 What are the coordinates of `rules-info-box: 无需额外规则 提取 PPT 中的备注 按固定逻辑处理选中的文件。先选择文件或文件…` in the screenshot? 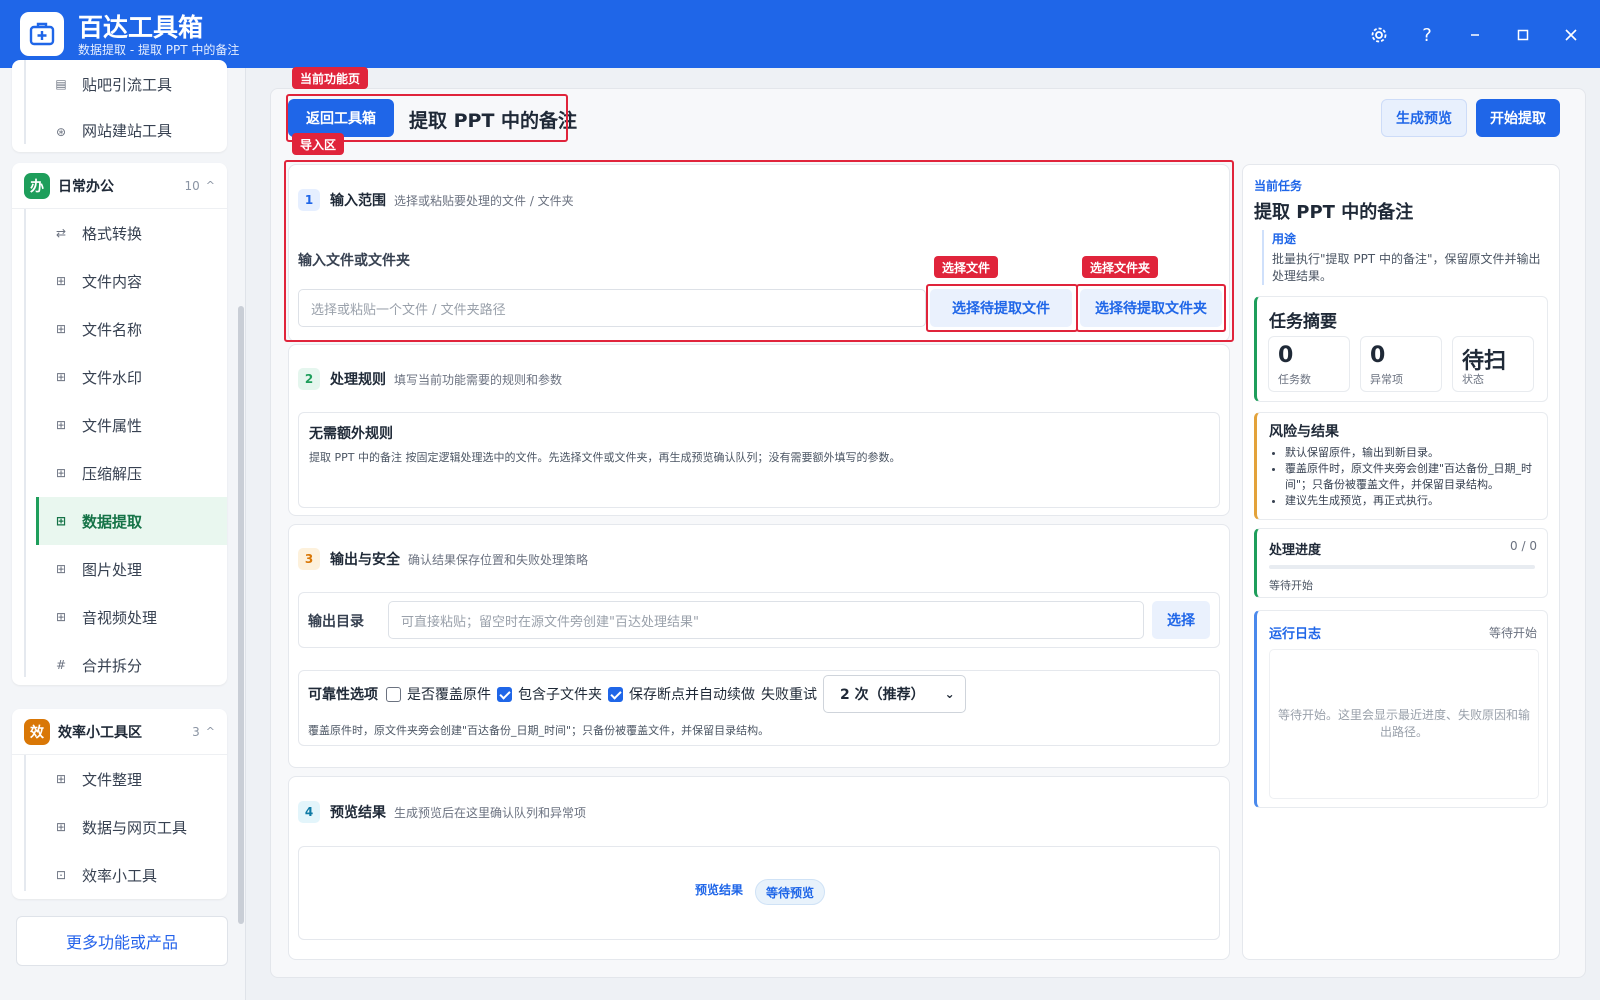 It's located at (759, 460).